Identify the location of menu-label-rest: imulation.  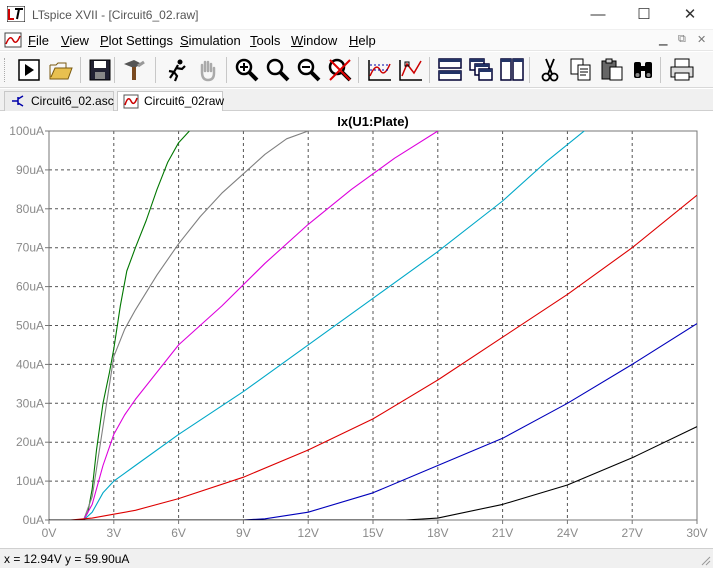
(214, 40).